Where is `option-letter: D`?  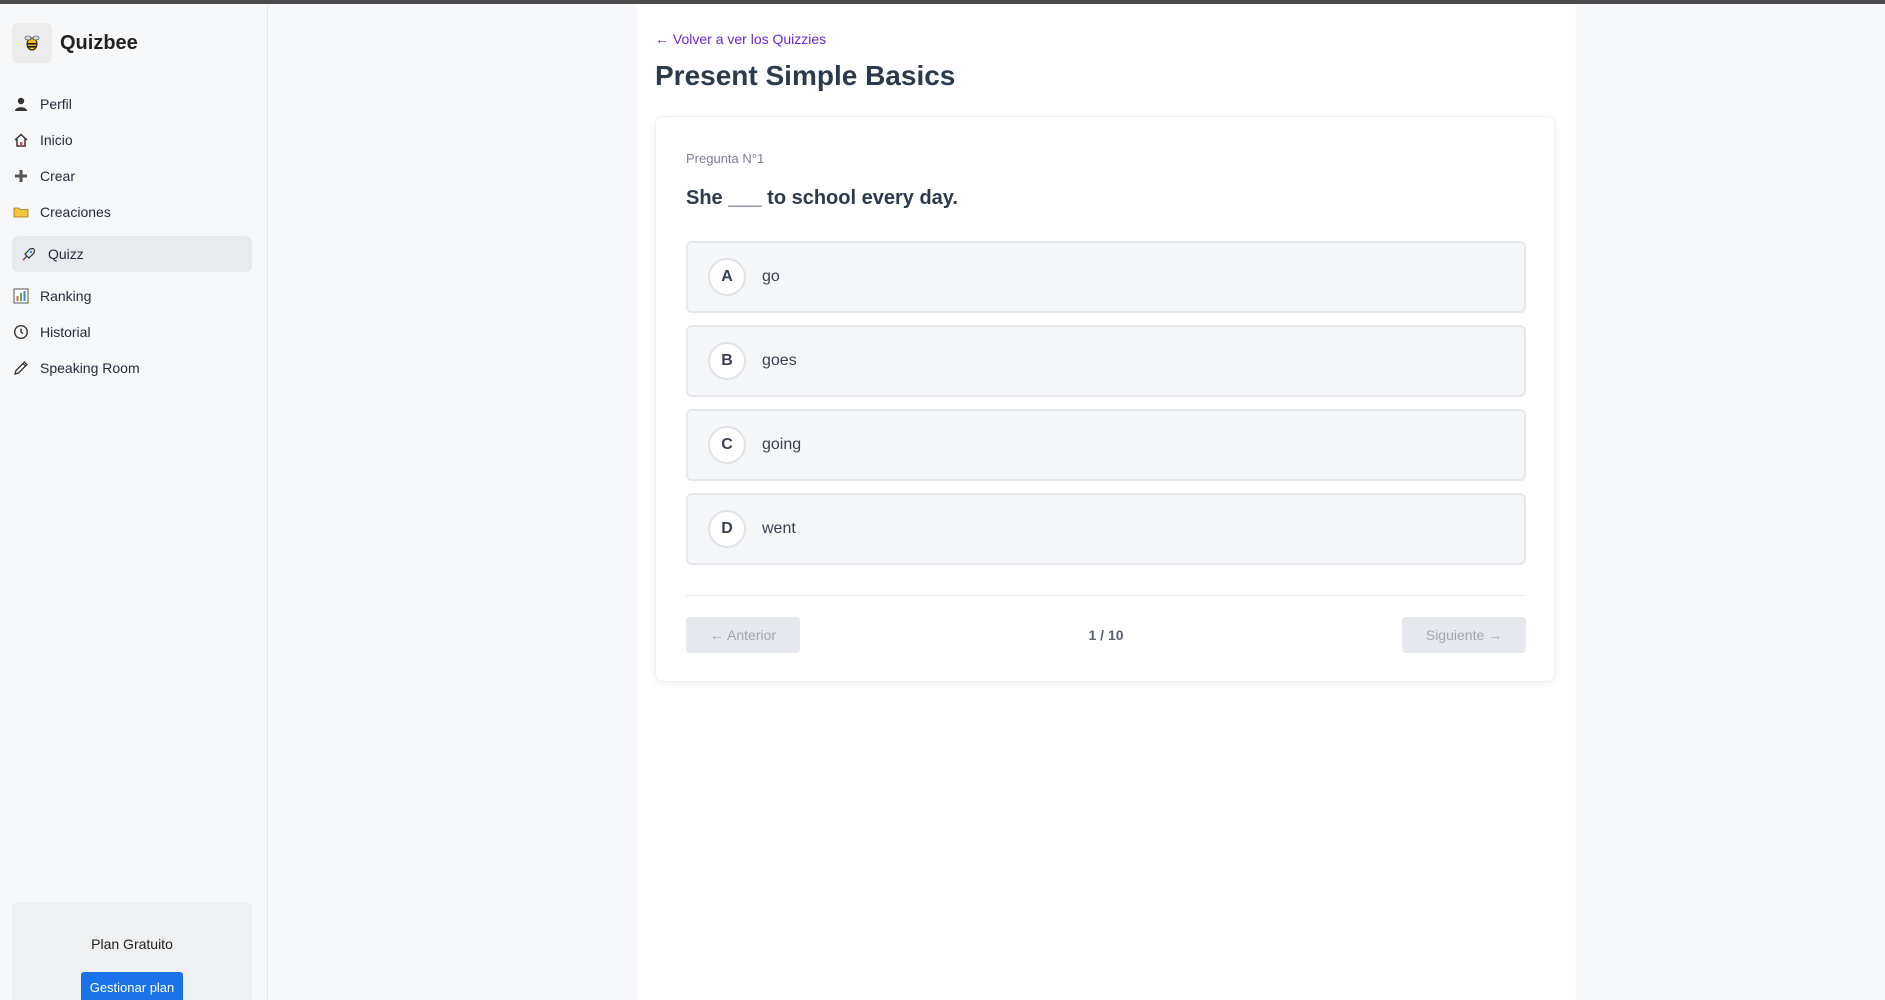 option-letter: D is located at coordinates (727, 529).